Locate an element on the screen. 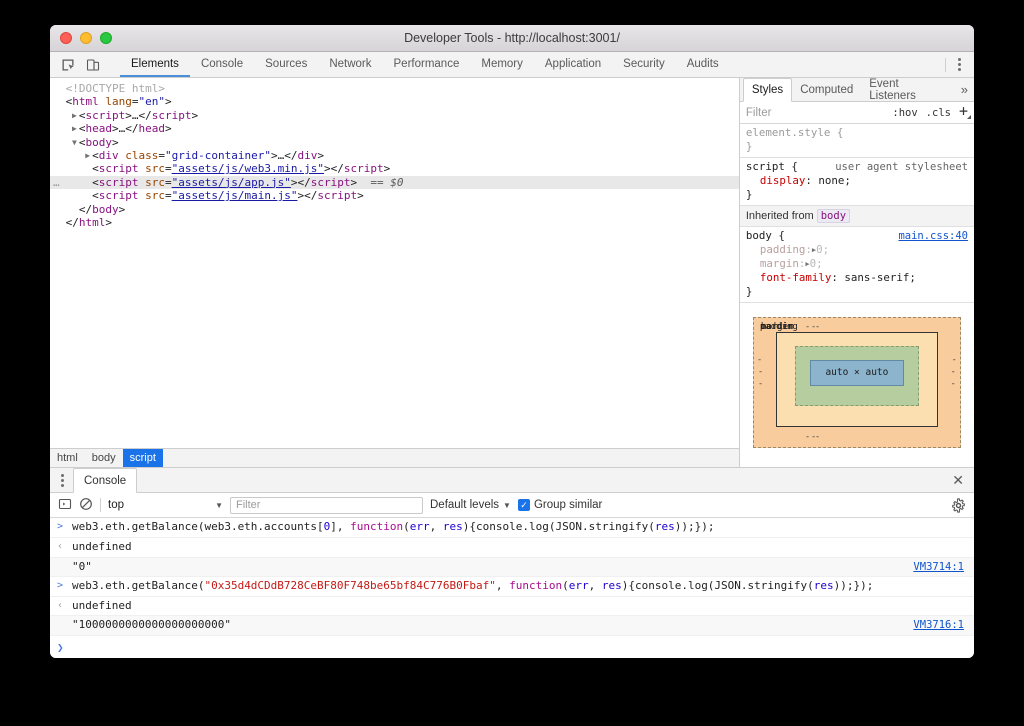  css-declaration: padding:▶0; is located at coordinates (857, 250).